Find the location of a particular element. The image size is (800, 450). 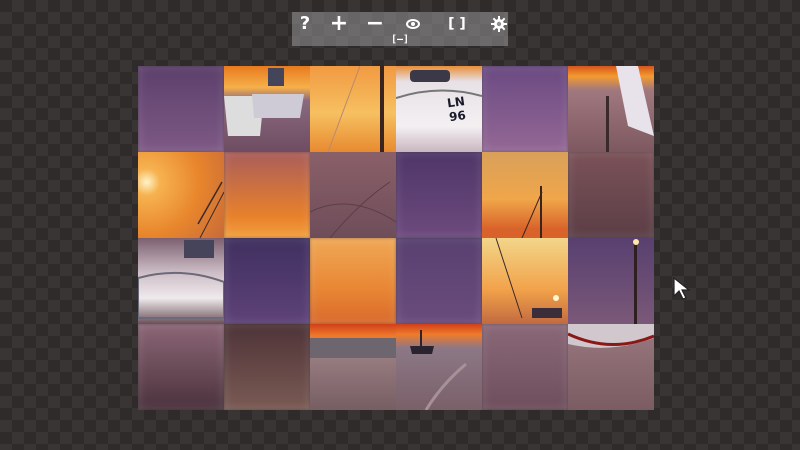

zoom-out-button: − is located at coordinates (375, 23).